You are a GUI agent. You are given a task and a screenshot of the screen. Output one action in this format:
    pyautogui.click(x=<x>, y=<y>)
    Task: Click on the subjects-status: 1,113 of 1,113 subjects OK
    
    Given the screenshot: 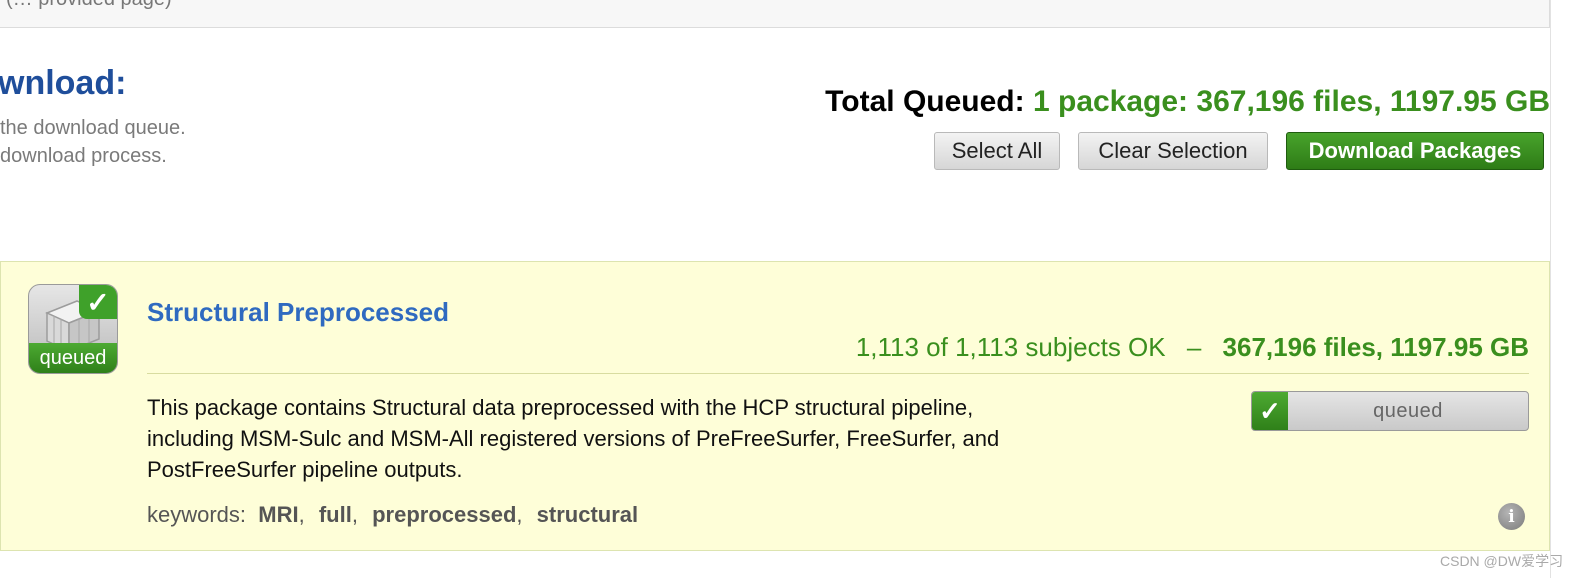 What is the action you would take?
    pyautogui.click(x=1010, y=347)
    